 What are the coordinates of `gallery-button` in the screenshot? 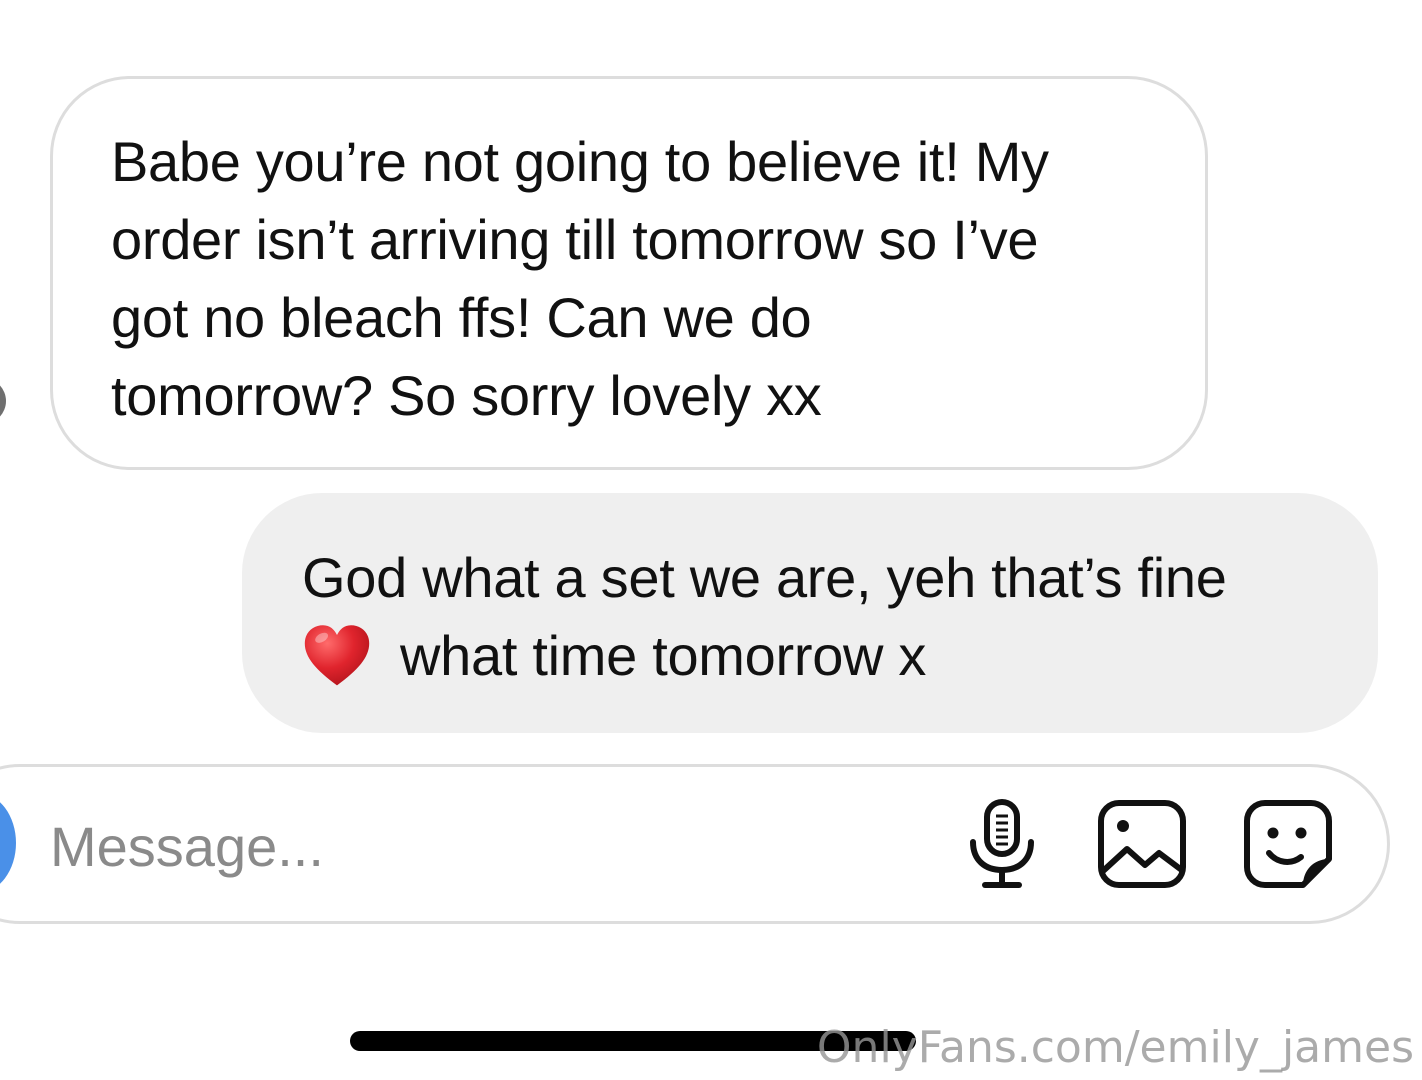 It's located at (1142, 844).